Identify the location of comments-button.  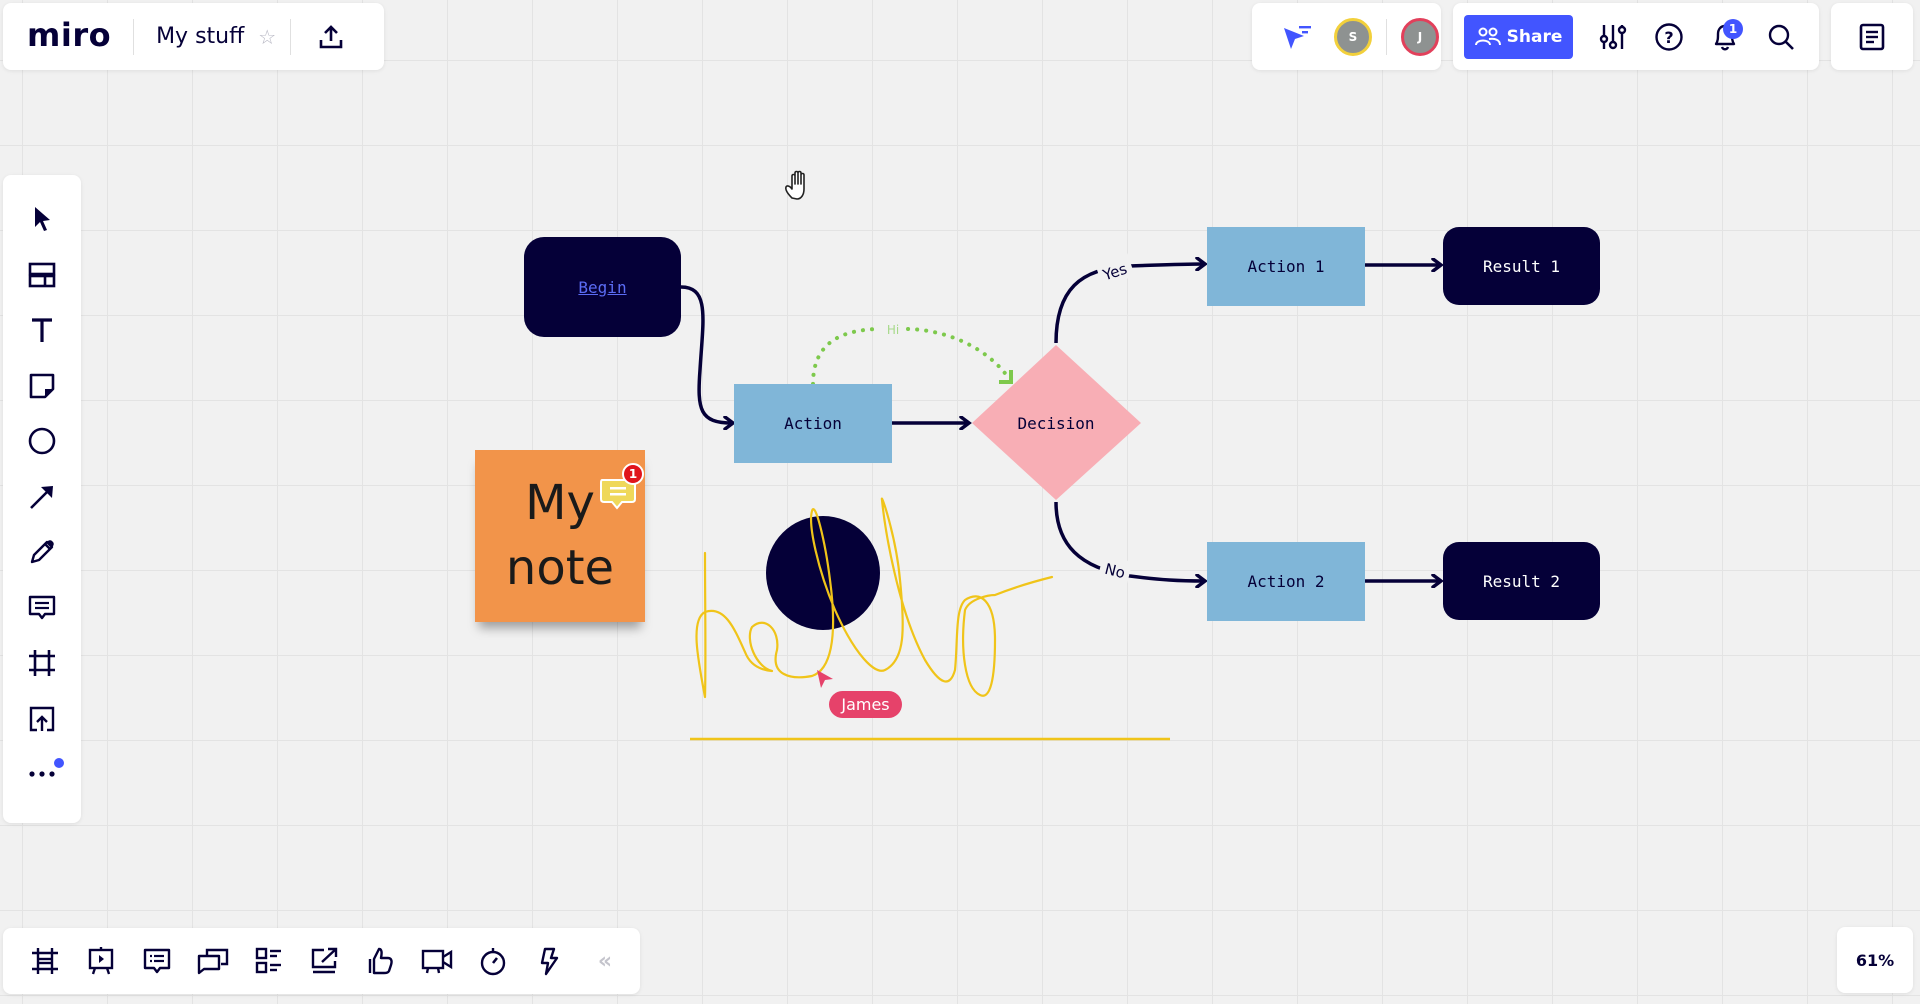
(157, 961).